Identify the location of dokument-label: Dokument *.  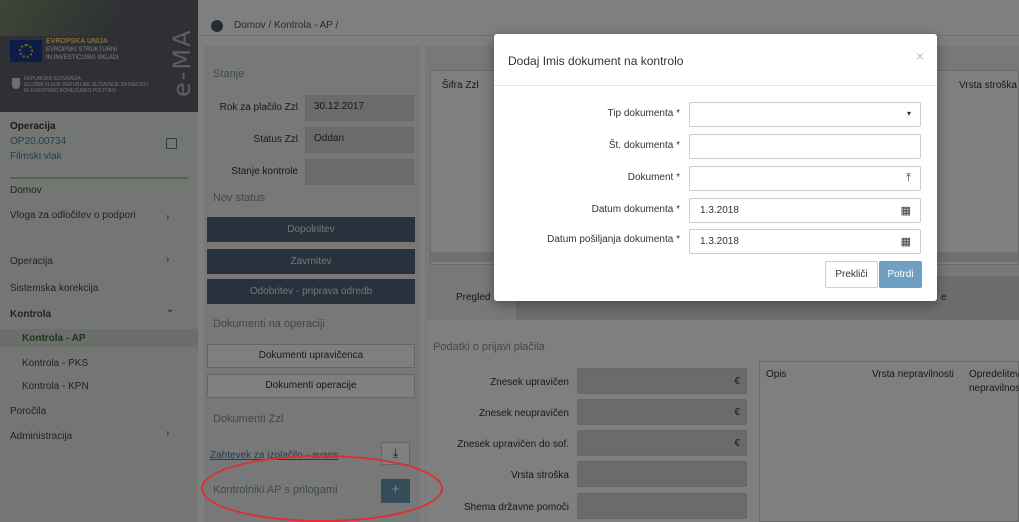
(653, 177).